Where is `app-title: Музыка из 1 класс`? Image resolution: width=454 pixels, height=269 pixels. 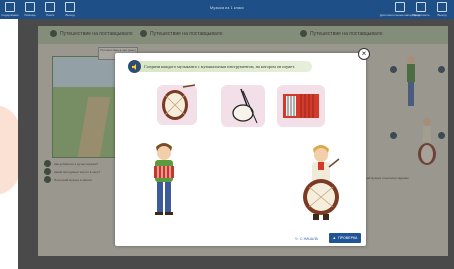
app-title: Музыка из 1 класс is located at coordinates (227, 7).